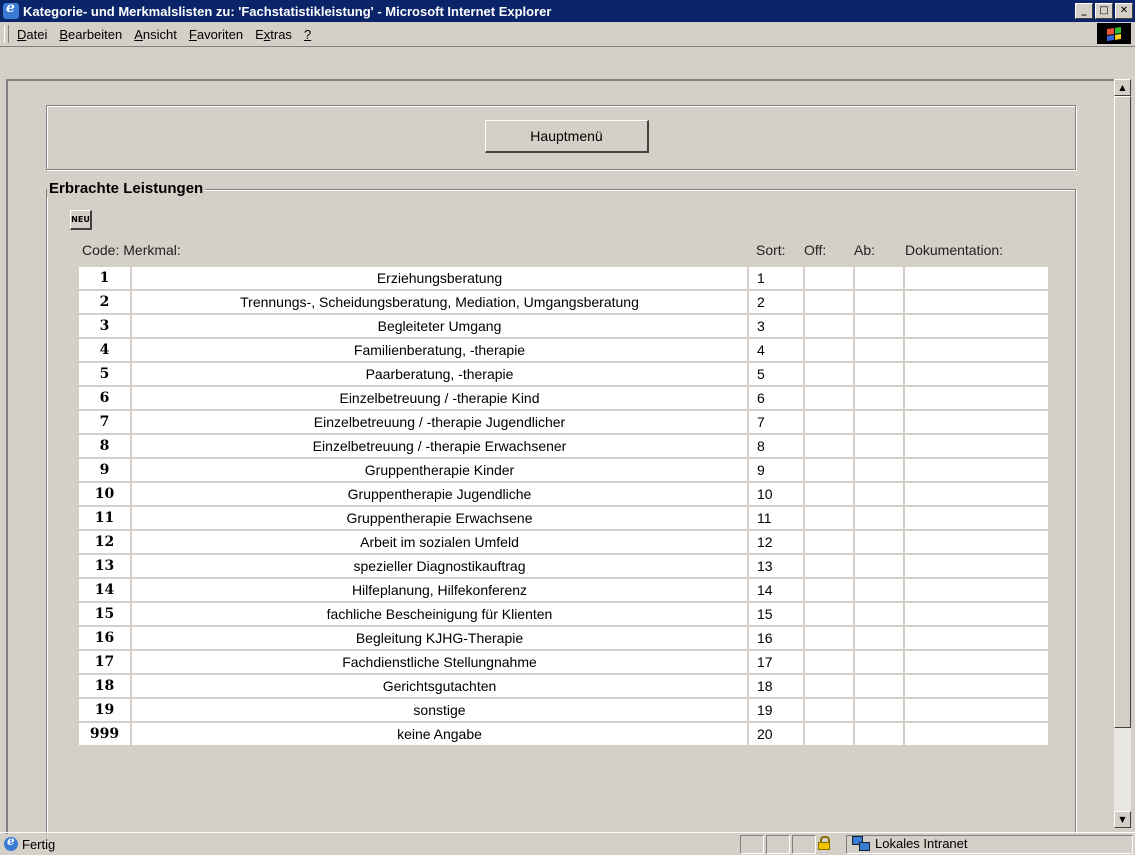  Describe the element at coordinates (104, 614) in the screenshot. I see `code-cell: 15` at that location.